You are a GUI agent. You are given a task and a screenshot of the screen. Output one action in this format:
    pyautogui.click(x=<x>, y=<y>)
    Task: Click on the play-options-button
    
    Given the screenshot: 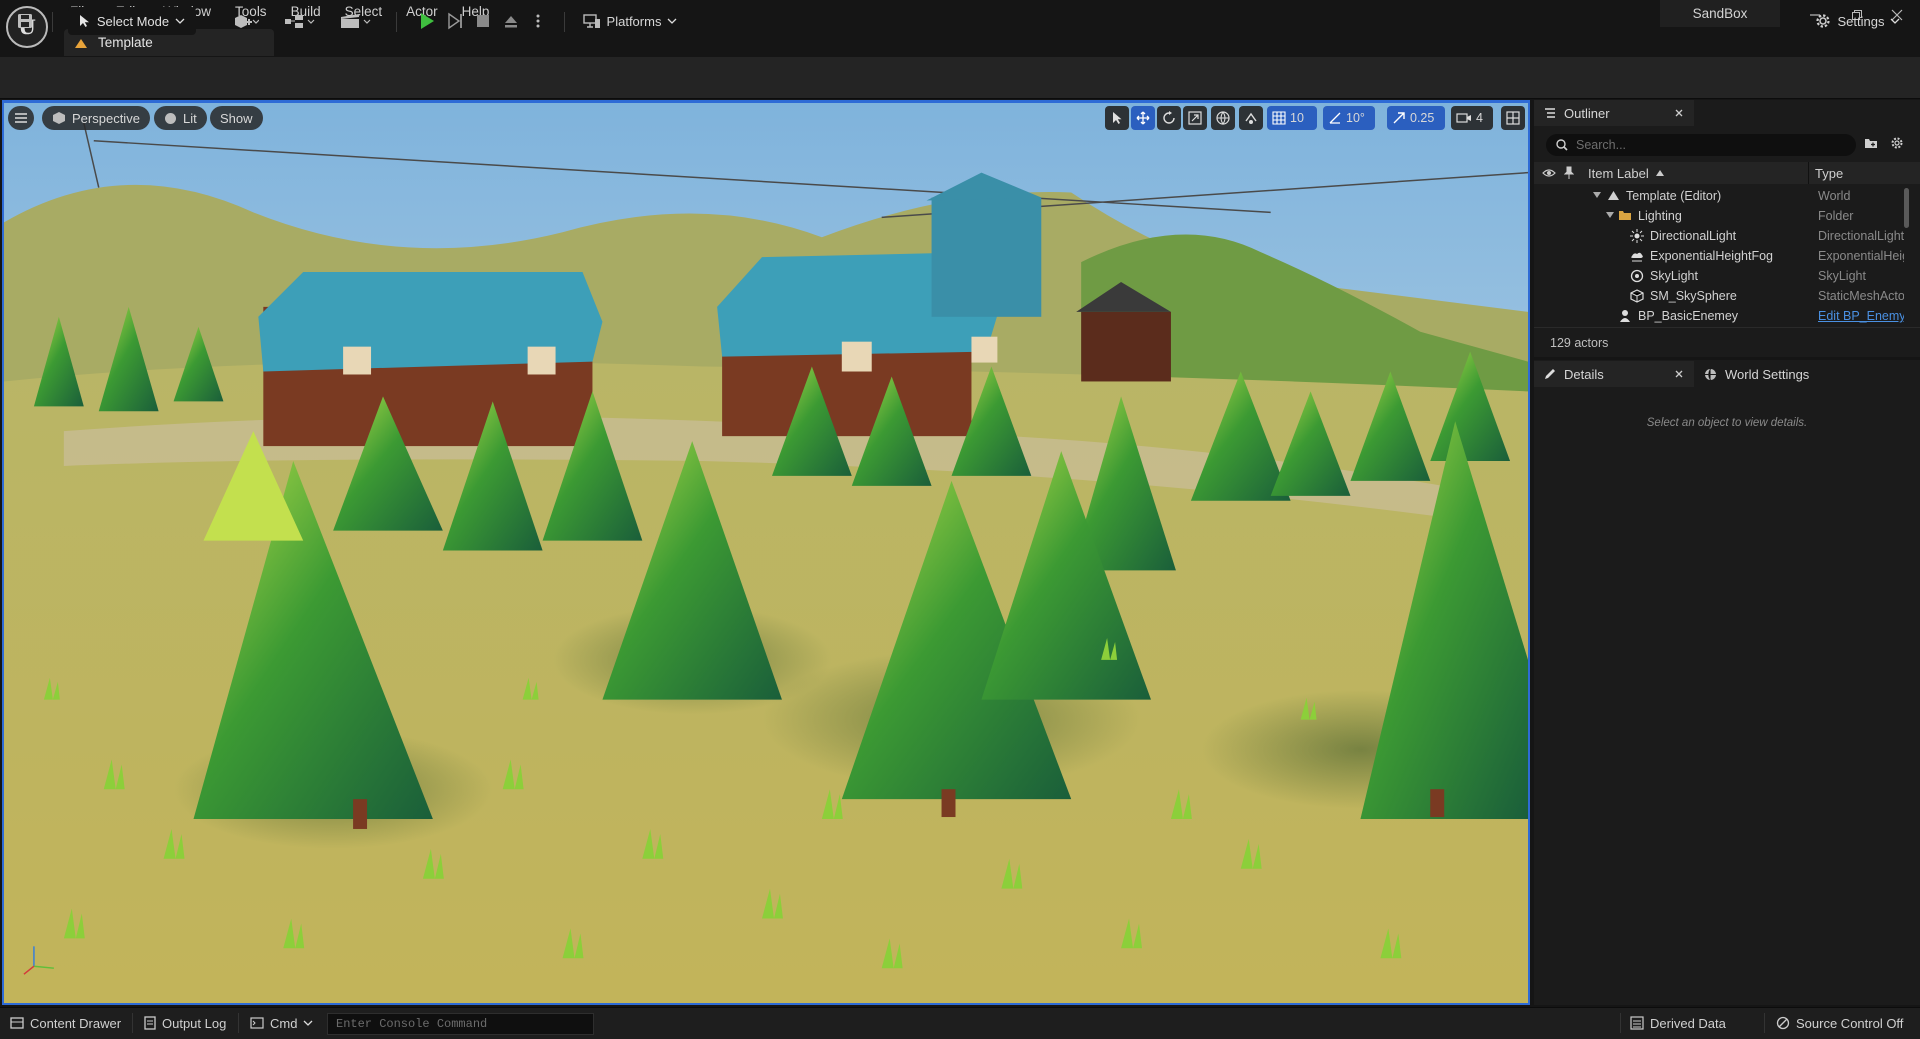 What is the action you would take?
    pyautogui.click(x=538, y=21)
    